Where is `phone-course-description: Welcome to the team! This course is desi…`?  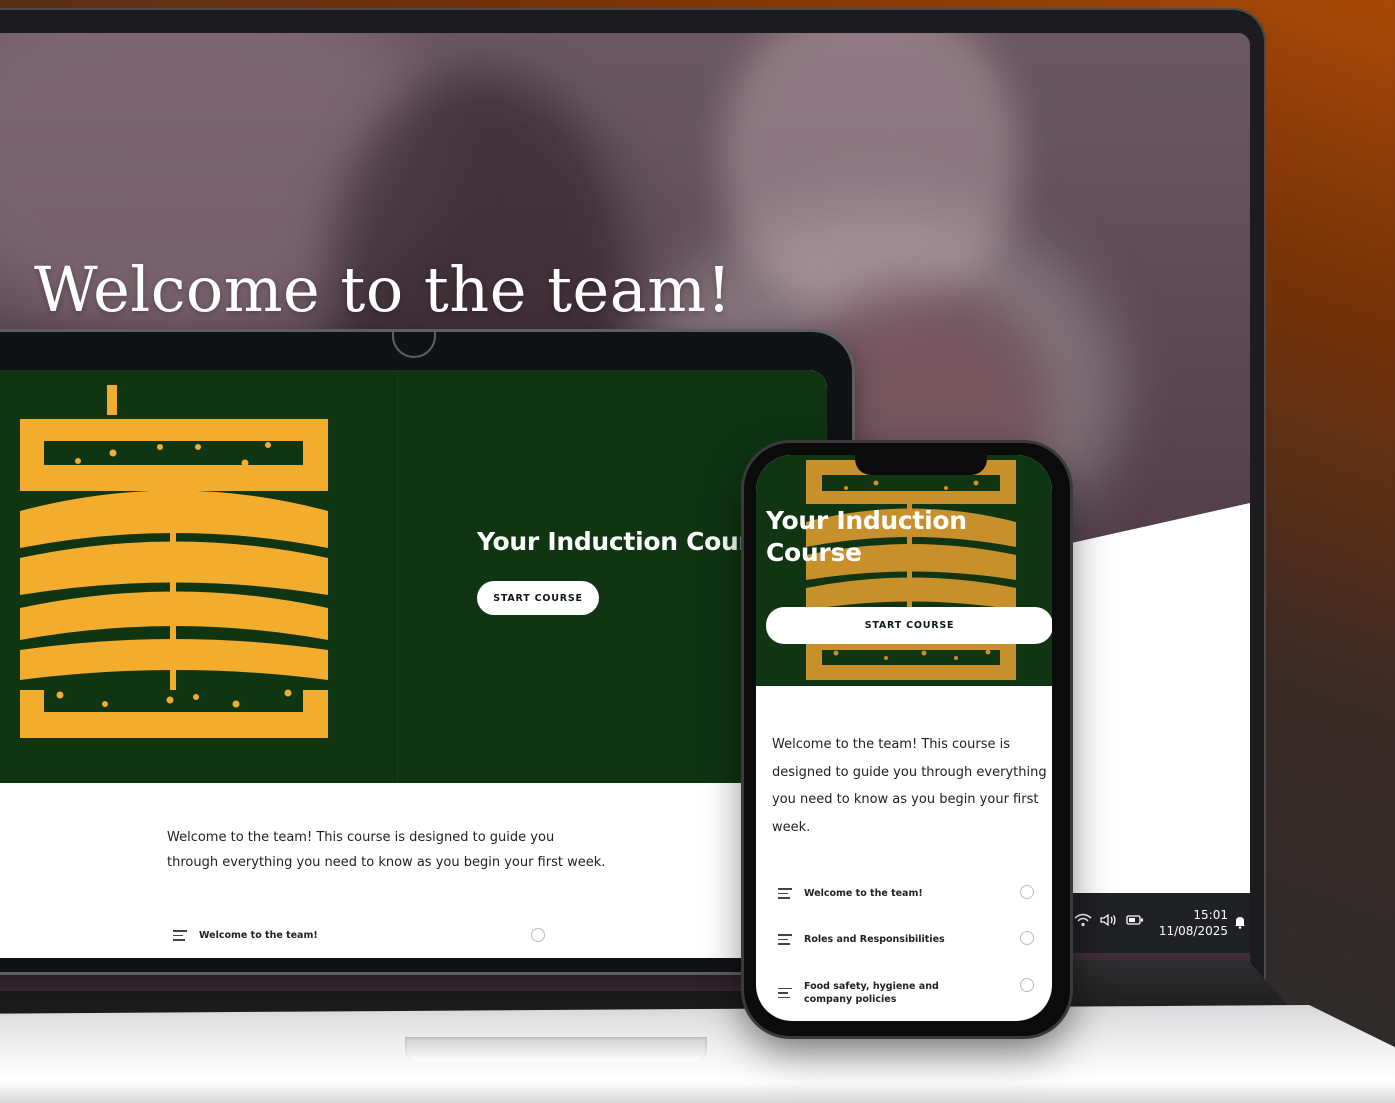
phone-course-description: Welcome to the team! This course is desi… is located at coordinates (909, 786).